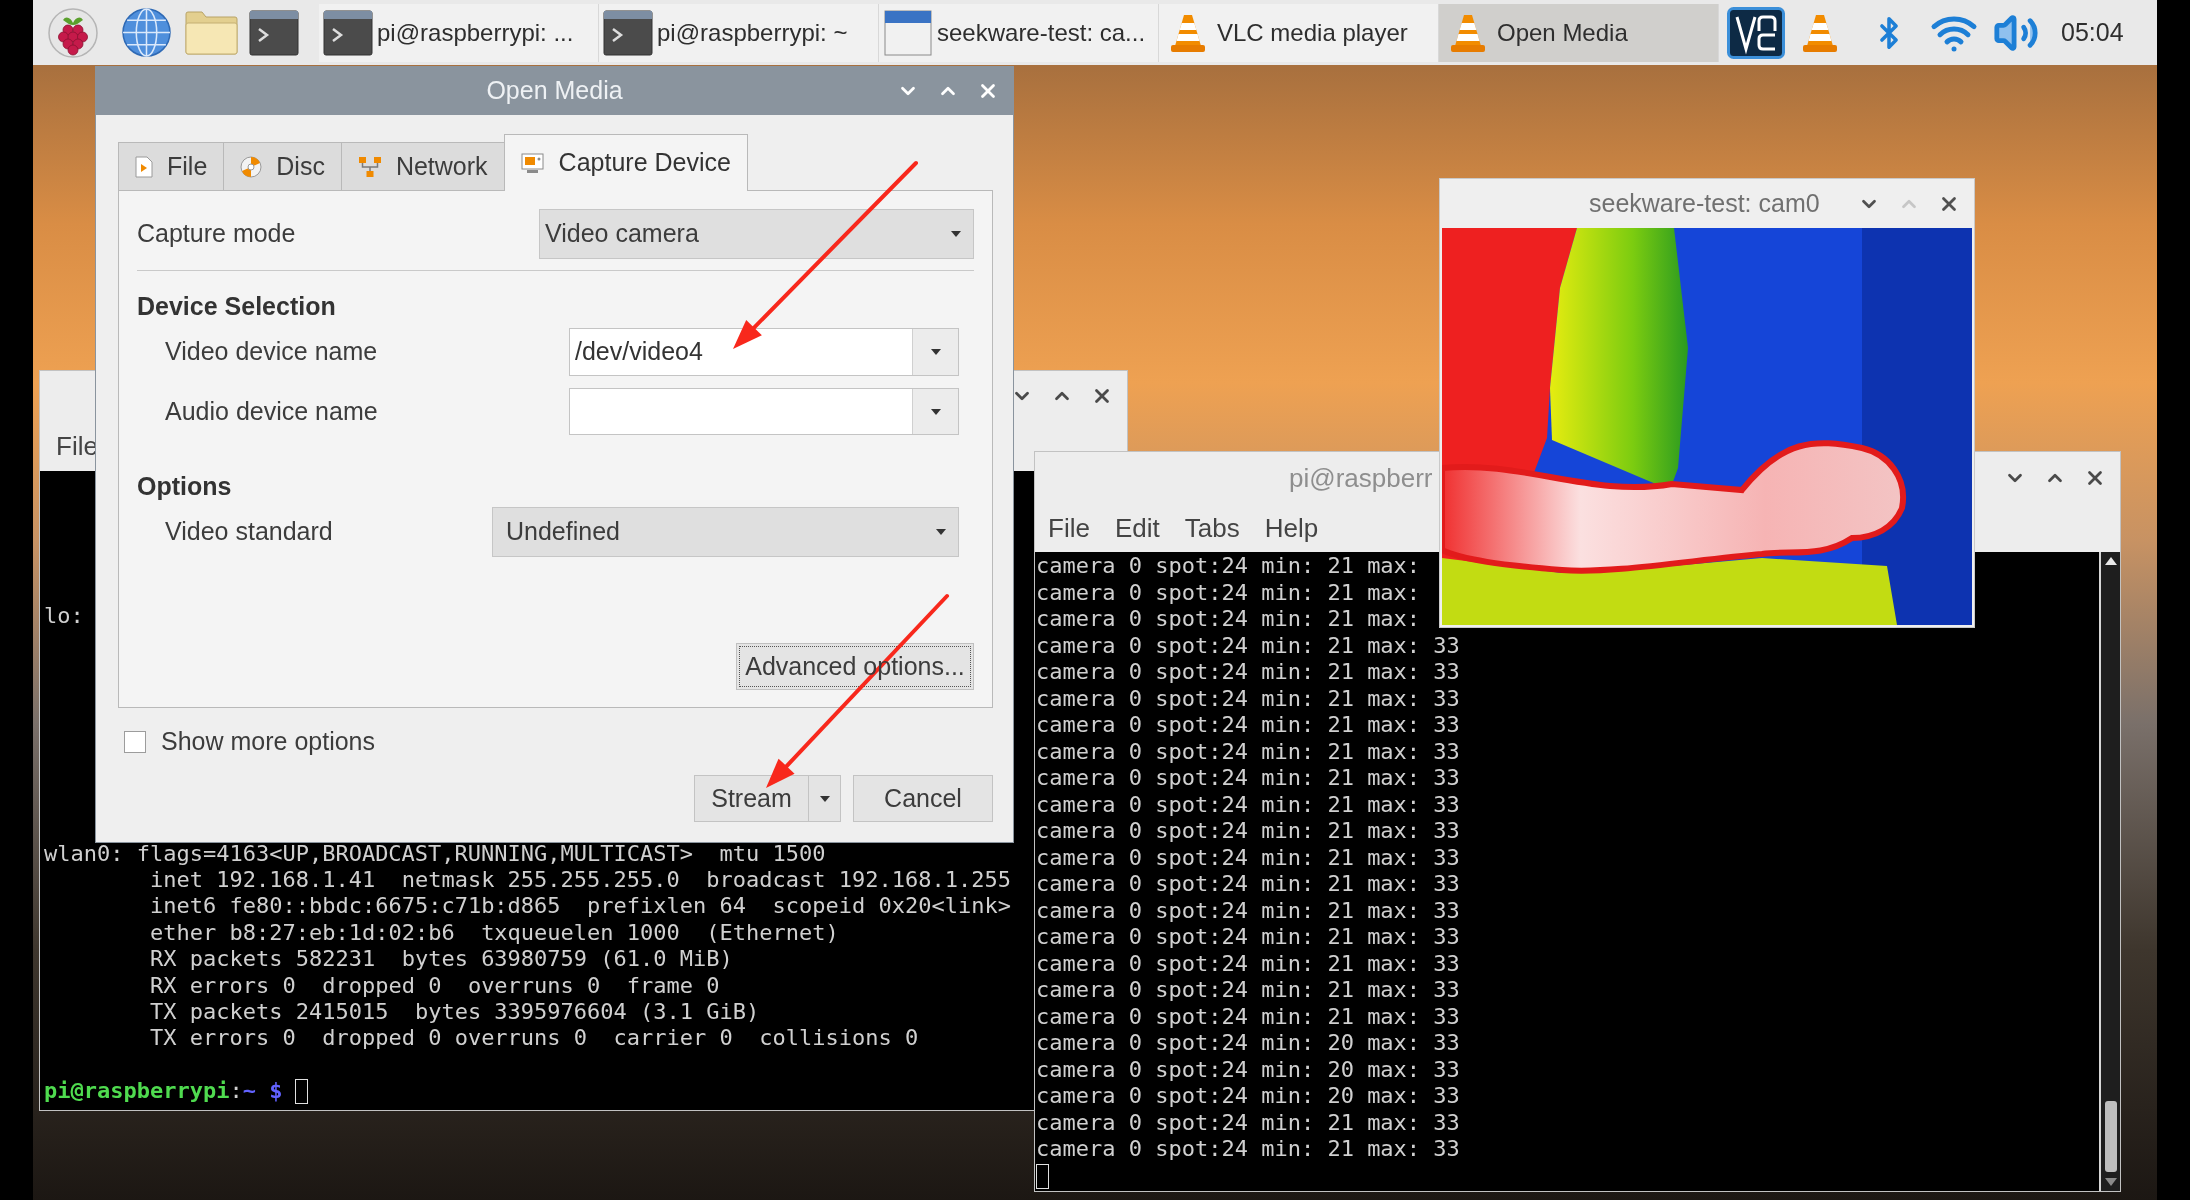  Describe the element at coordinates (580, 906) in the screenshot. I see `terminal-line: inet6 fe80::bbdc:6675:c71b:d865 prefixlen 64 scopeid 0x20<link>` at that location.